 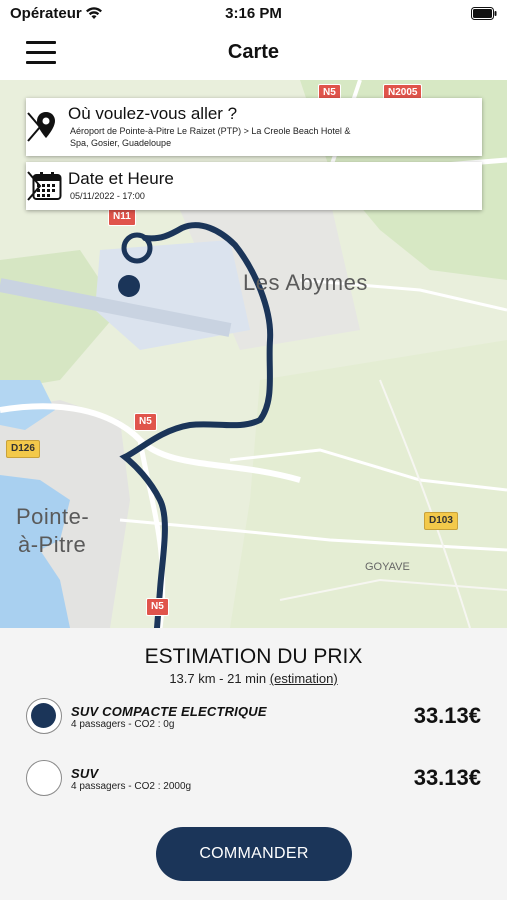 I want to click on road-badge: D103, so click(x=441, y=521).